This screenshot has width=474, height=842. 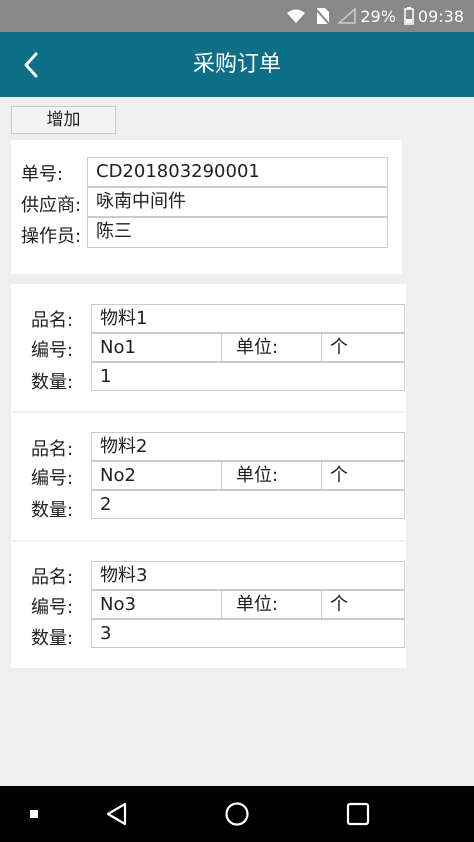 What do you see at coordinates (248, 446) in the screenshot?
I see `item-name-field: 物料2` at bounding box center [248, 446].